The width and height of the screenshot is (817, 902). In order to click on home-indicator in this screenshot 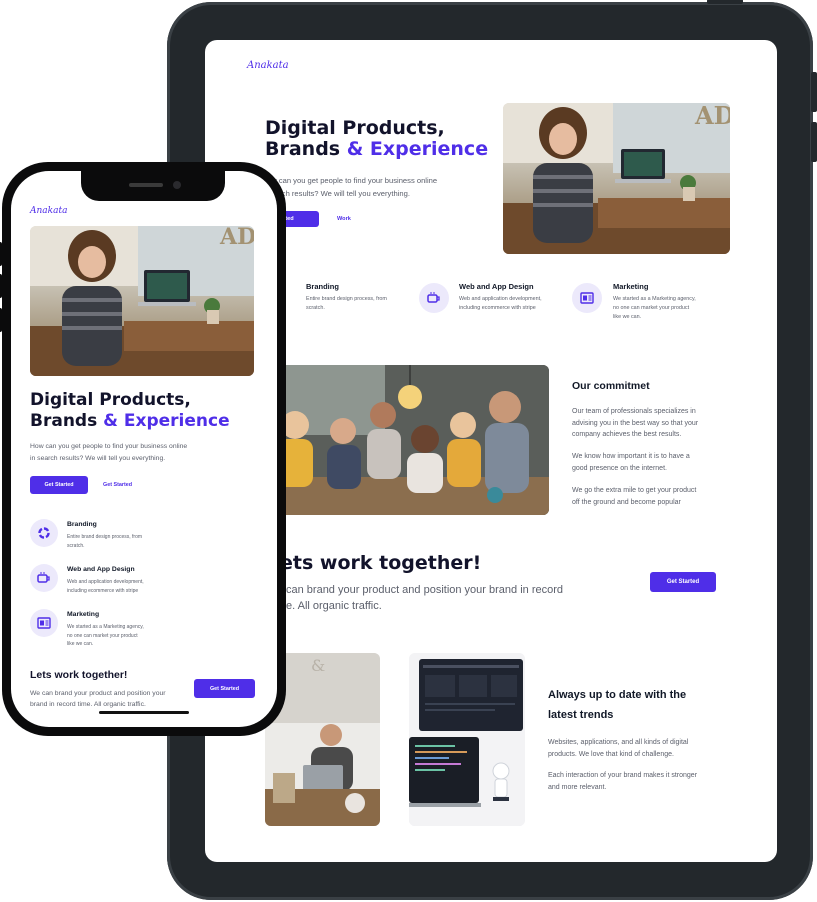, I will do `click(144, 712)`.